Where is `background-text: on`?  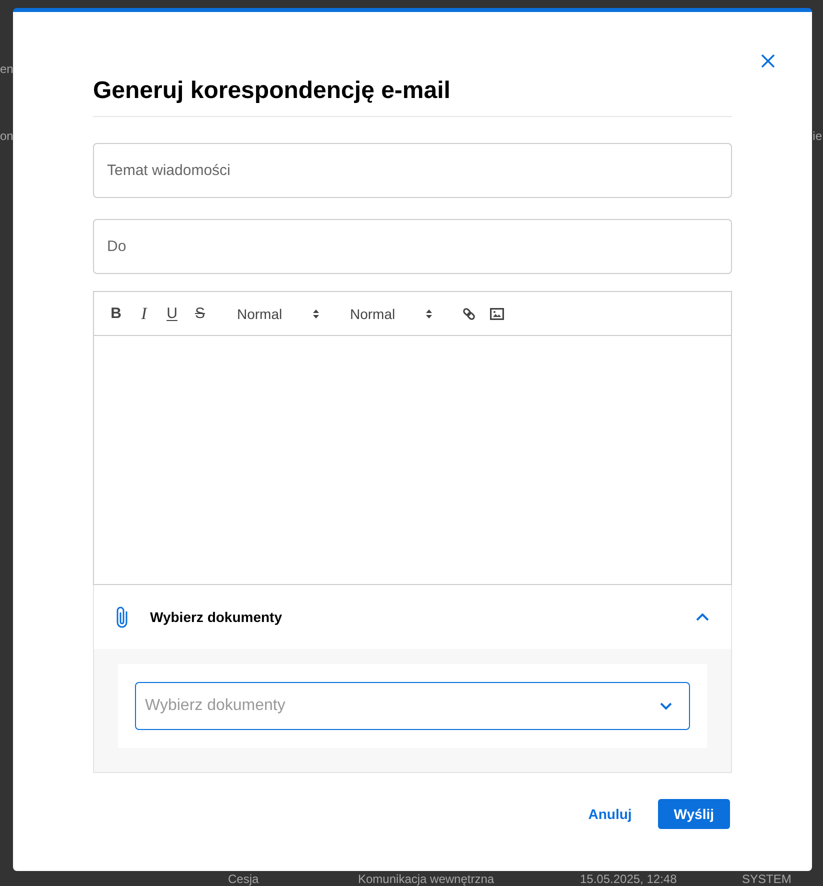
background-text: on is located at coordinates (7, 136).